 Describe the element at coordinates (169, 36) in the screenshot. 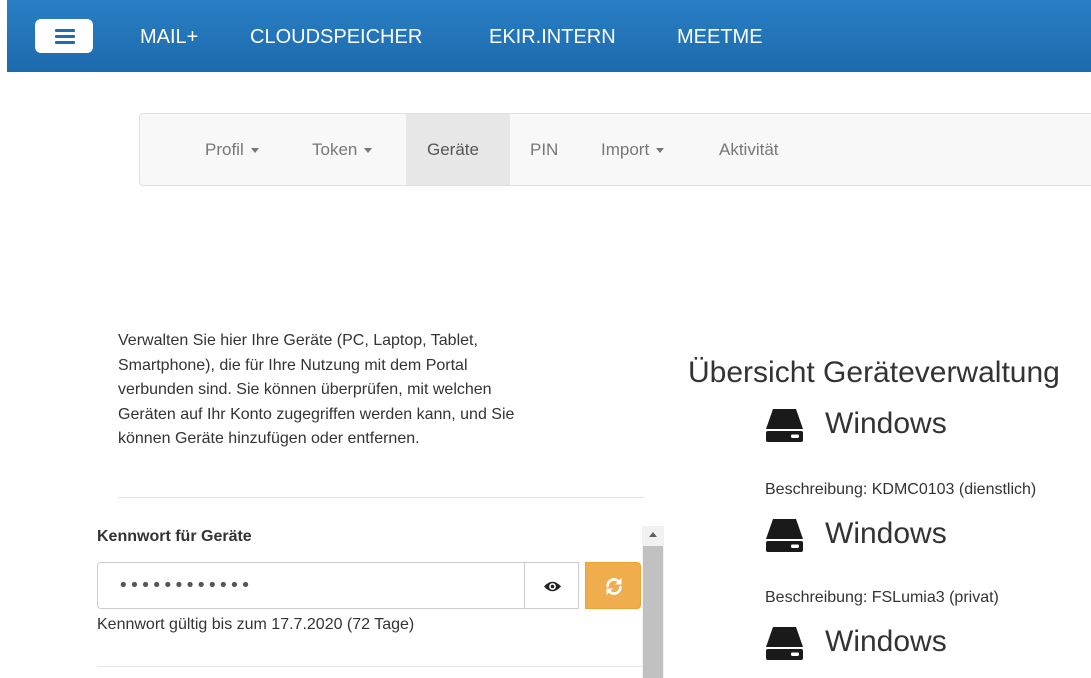

I see `nav-link-mail: MAIL+` at that location.